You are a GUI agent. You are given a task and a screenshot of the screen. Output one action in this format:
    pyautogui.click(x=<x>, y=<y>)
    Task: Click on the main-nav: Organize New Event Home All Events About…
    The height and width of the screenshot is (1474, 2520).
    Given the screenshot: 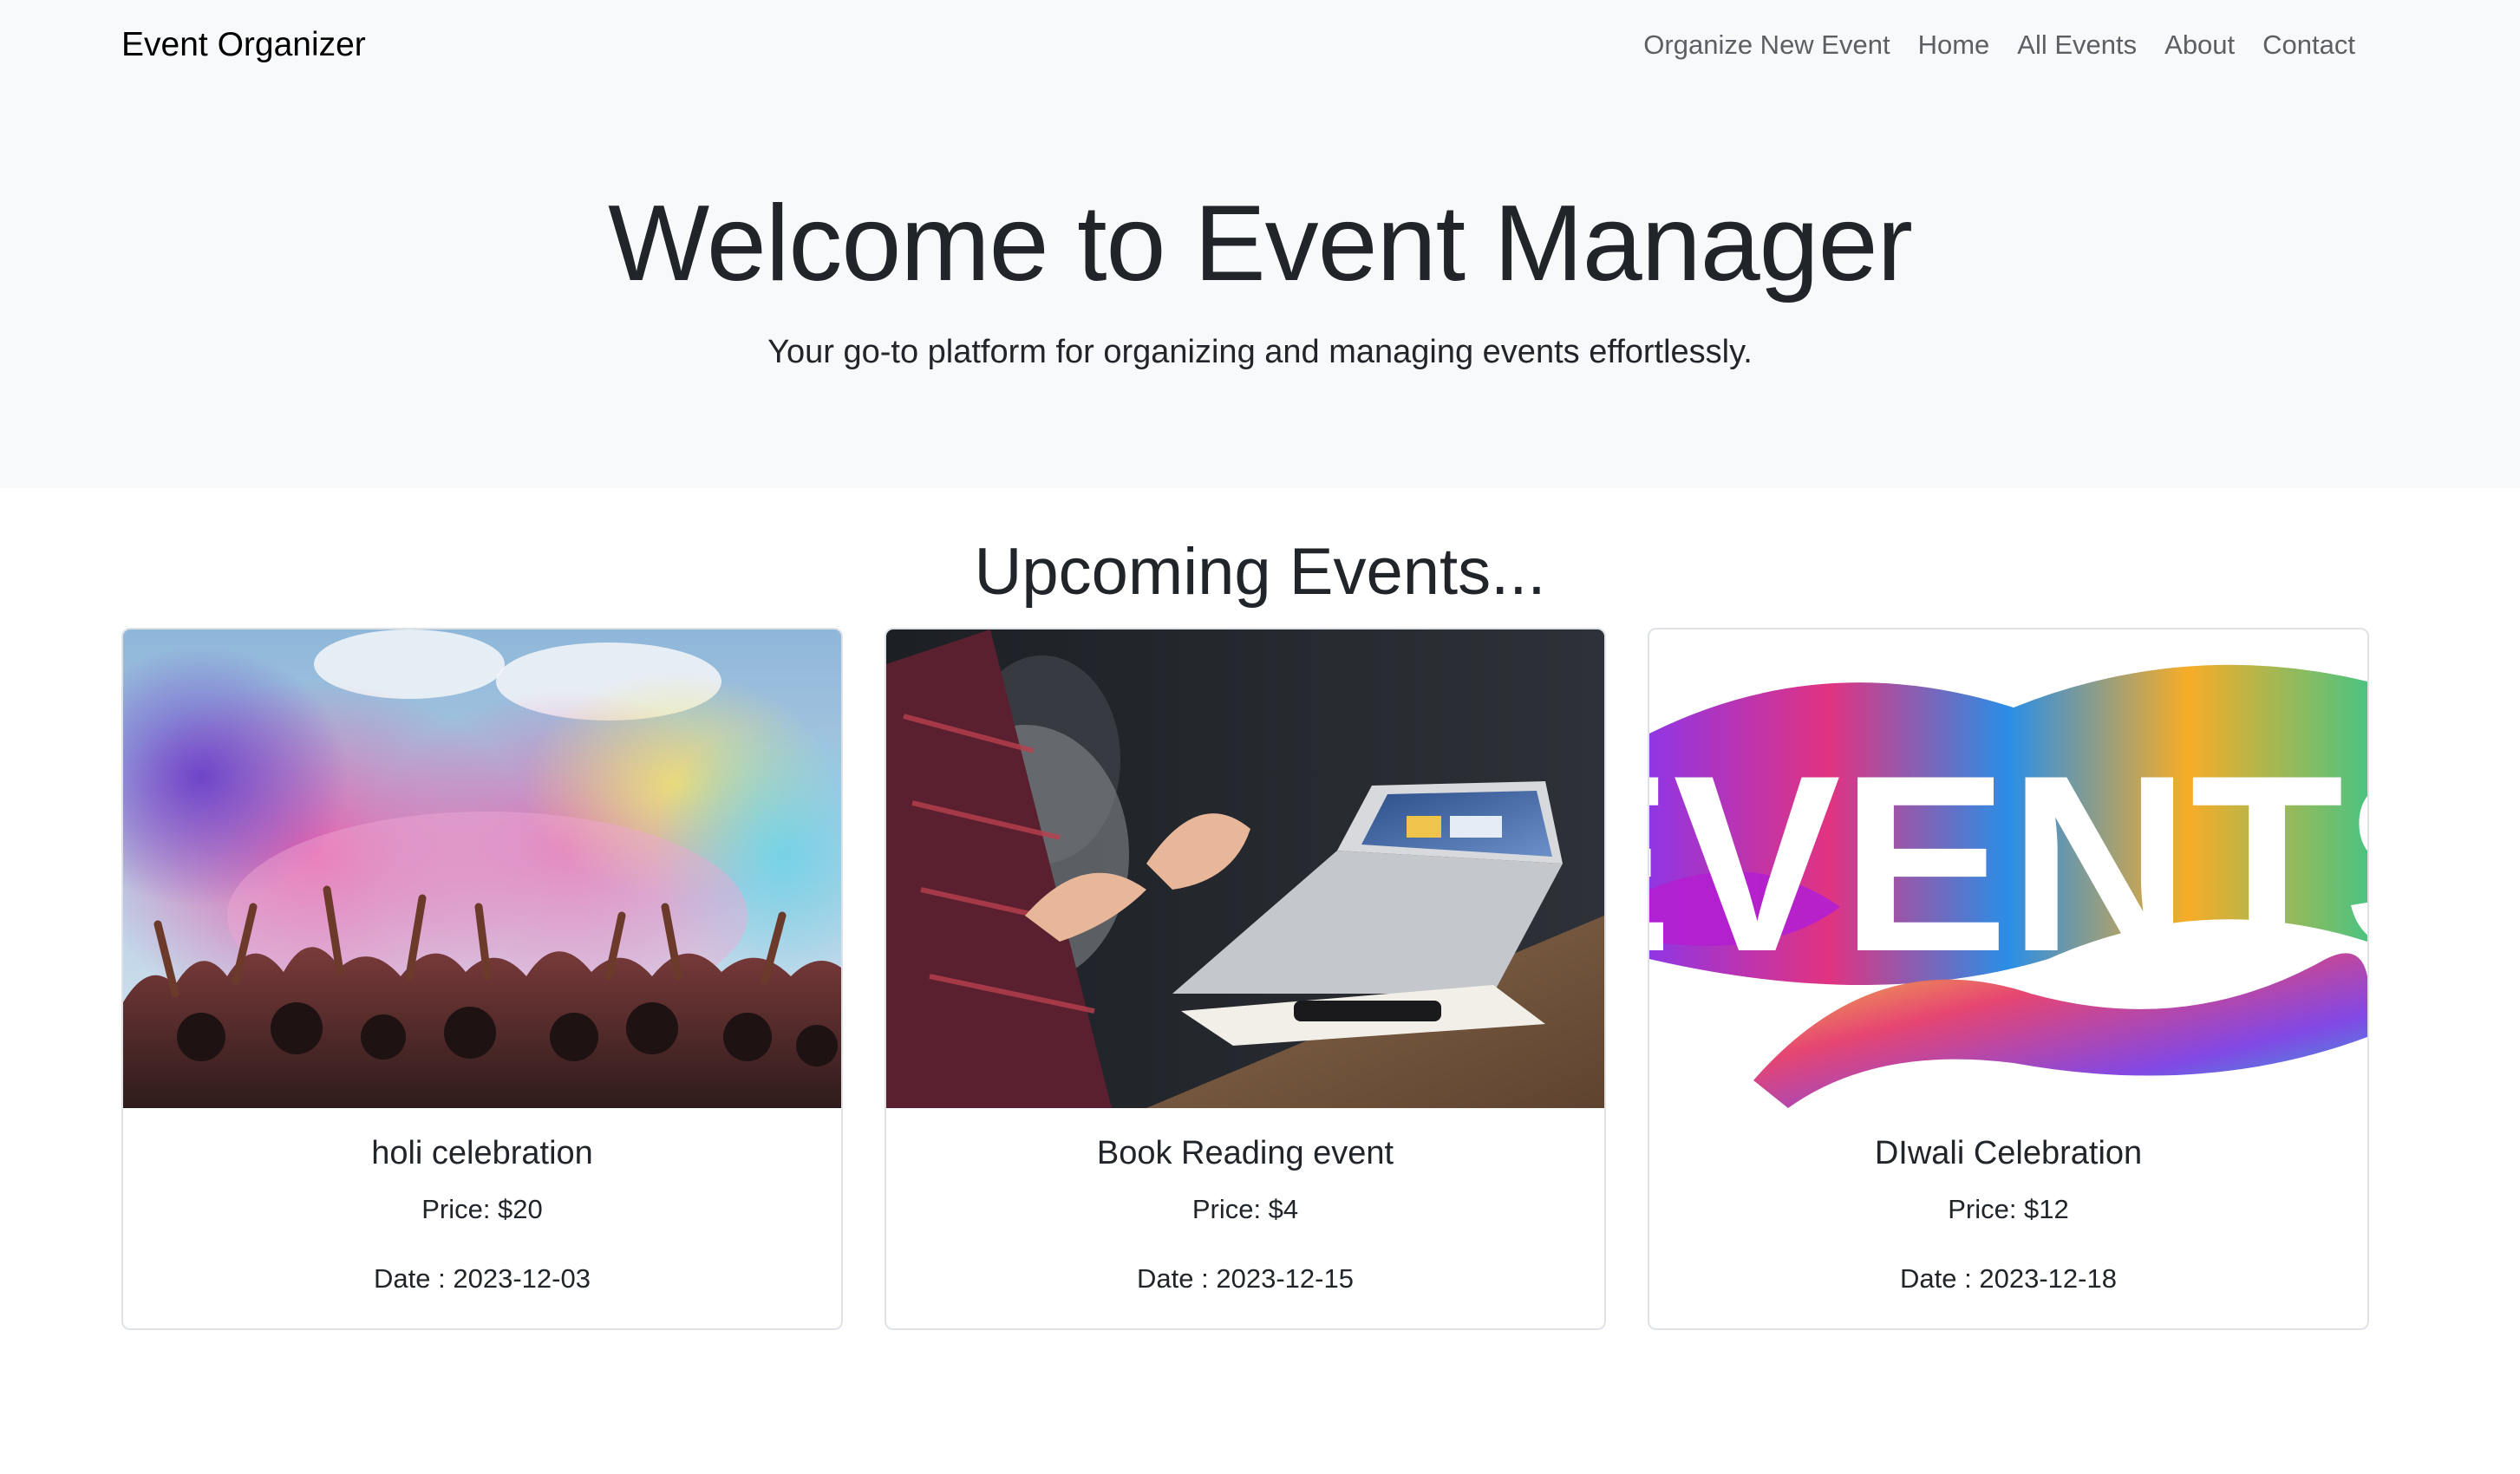 What is the action you would take?
    pyautogui.click(x=1999, y=45)
    